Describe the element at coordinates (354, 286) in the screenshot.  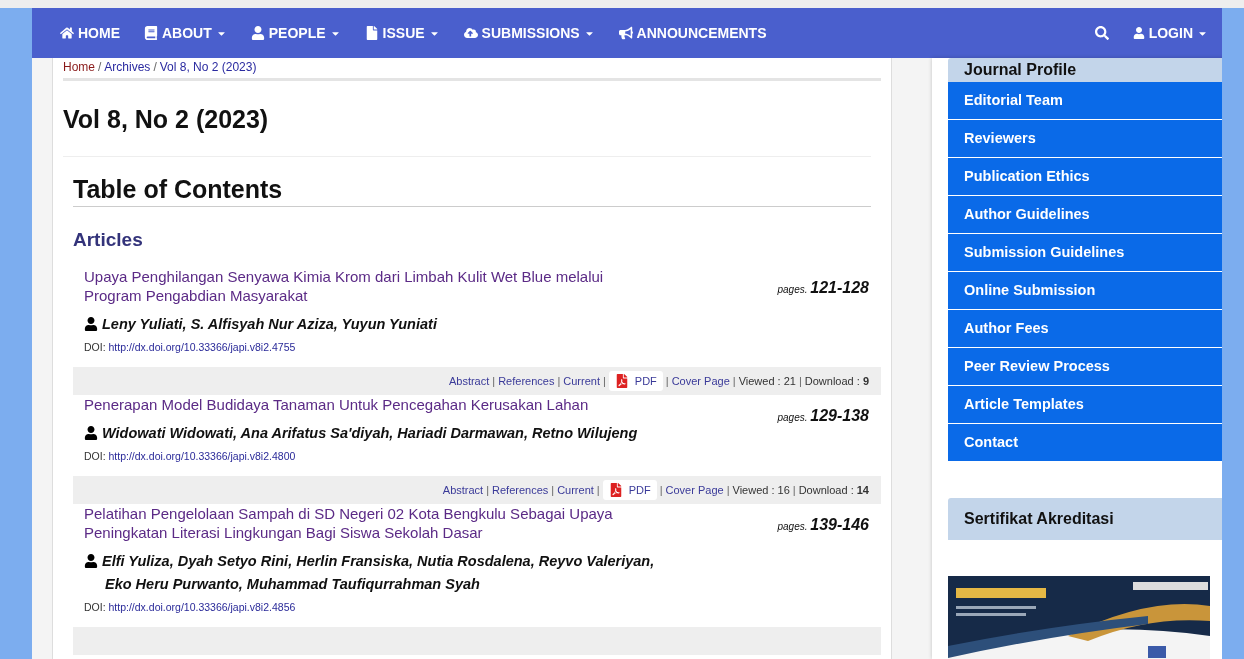
I see `article-title-link: Upaya Penghilangan Senyawa Kimia Krom dari Limbah Kulit Wet Blue melalui Program Pengabdian Masyarakat` at that location.